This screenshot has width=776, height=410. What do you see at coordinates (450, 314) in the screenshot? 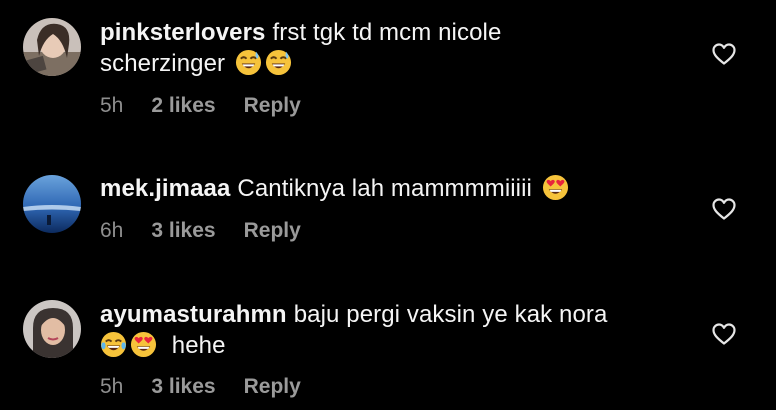
I see `comment-message: baju pergi vaksin ye kak nora` at bounding box center [450, 314].